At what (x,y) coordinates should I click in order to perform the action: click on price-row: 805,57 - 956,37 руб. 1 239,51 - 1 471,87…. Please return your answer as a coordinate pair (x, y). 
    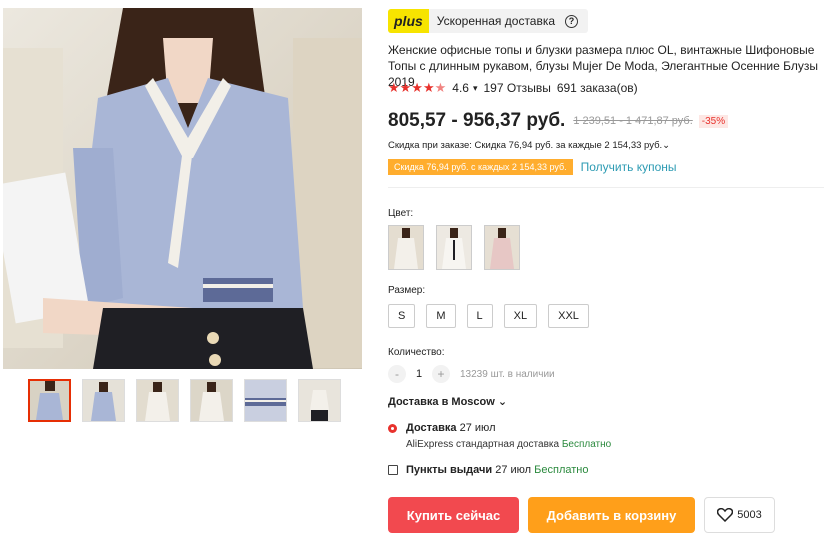
    Looking at the image, I should click on (558, 121).